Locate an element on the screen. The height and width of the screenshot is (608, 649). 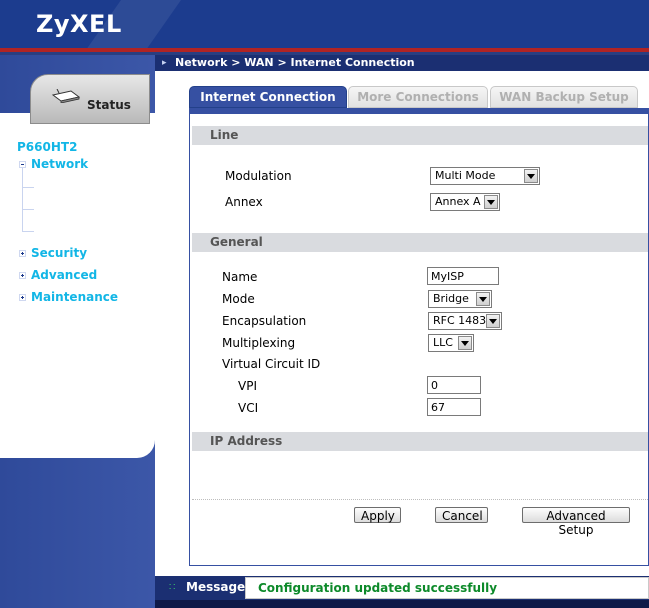
zyxel-logo: ZyXEL is located at coordinates (79, 24).